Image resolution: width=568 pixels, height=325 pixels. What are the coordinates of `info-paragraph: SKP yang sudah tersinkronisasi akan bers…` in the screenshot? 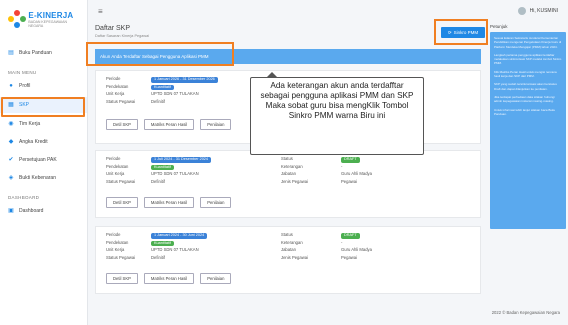 It's located at (525, 86).